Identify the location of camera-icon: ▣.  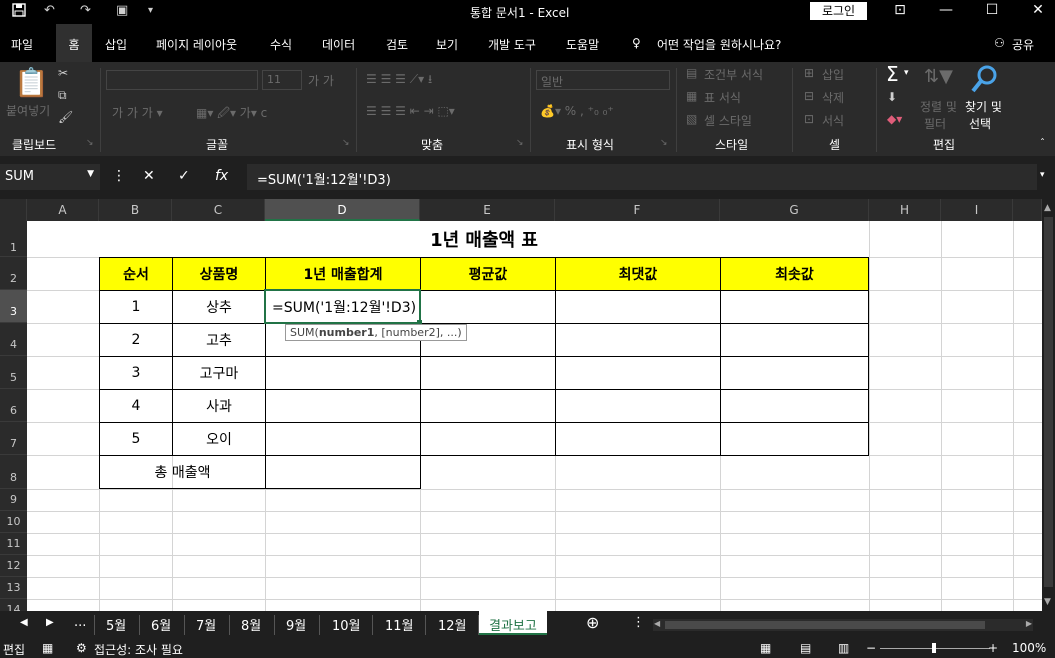
(122, 10).